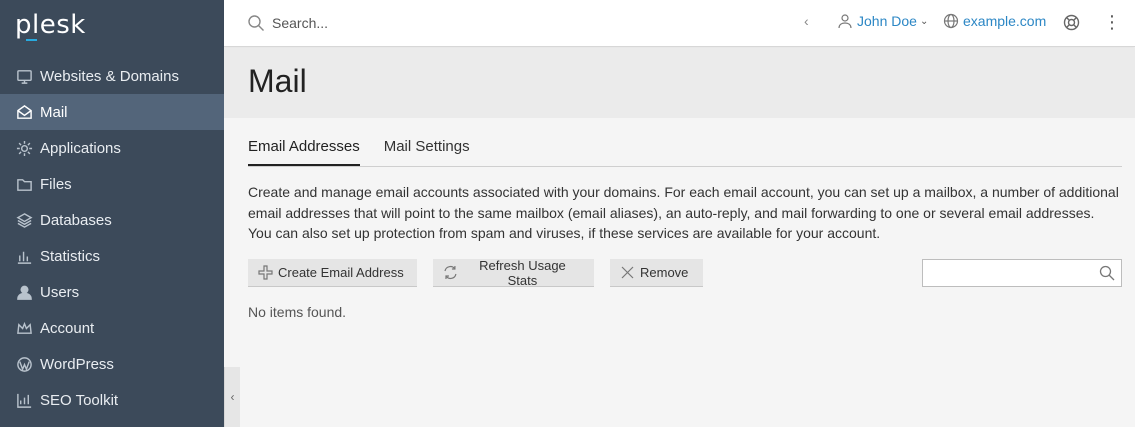 This screenshot has height=427, width=1135. I want to click on sidebar-item-label: Account, so click(67, 328).